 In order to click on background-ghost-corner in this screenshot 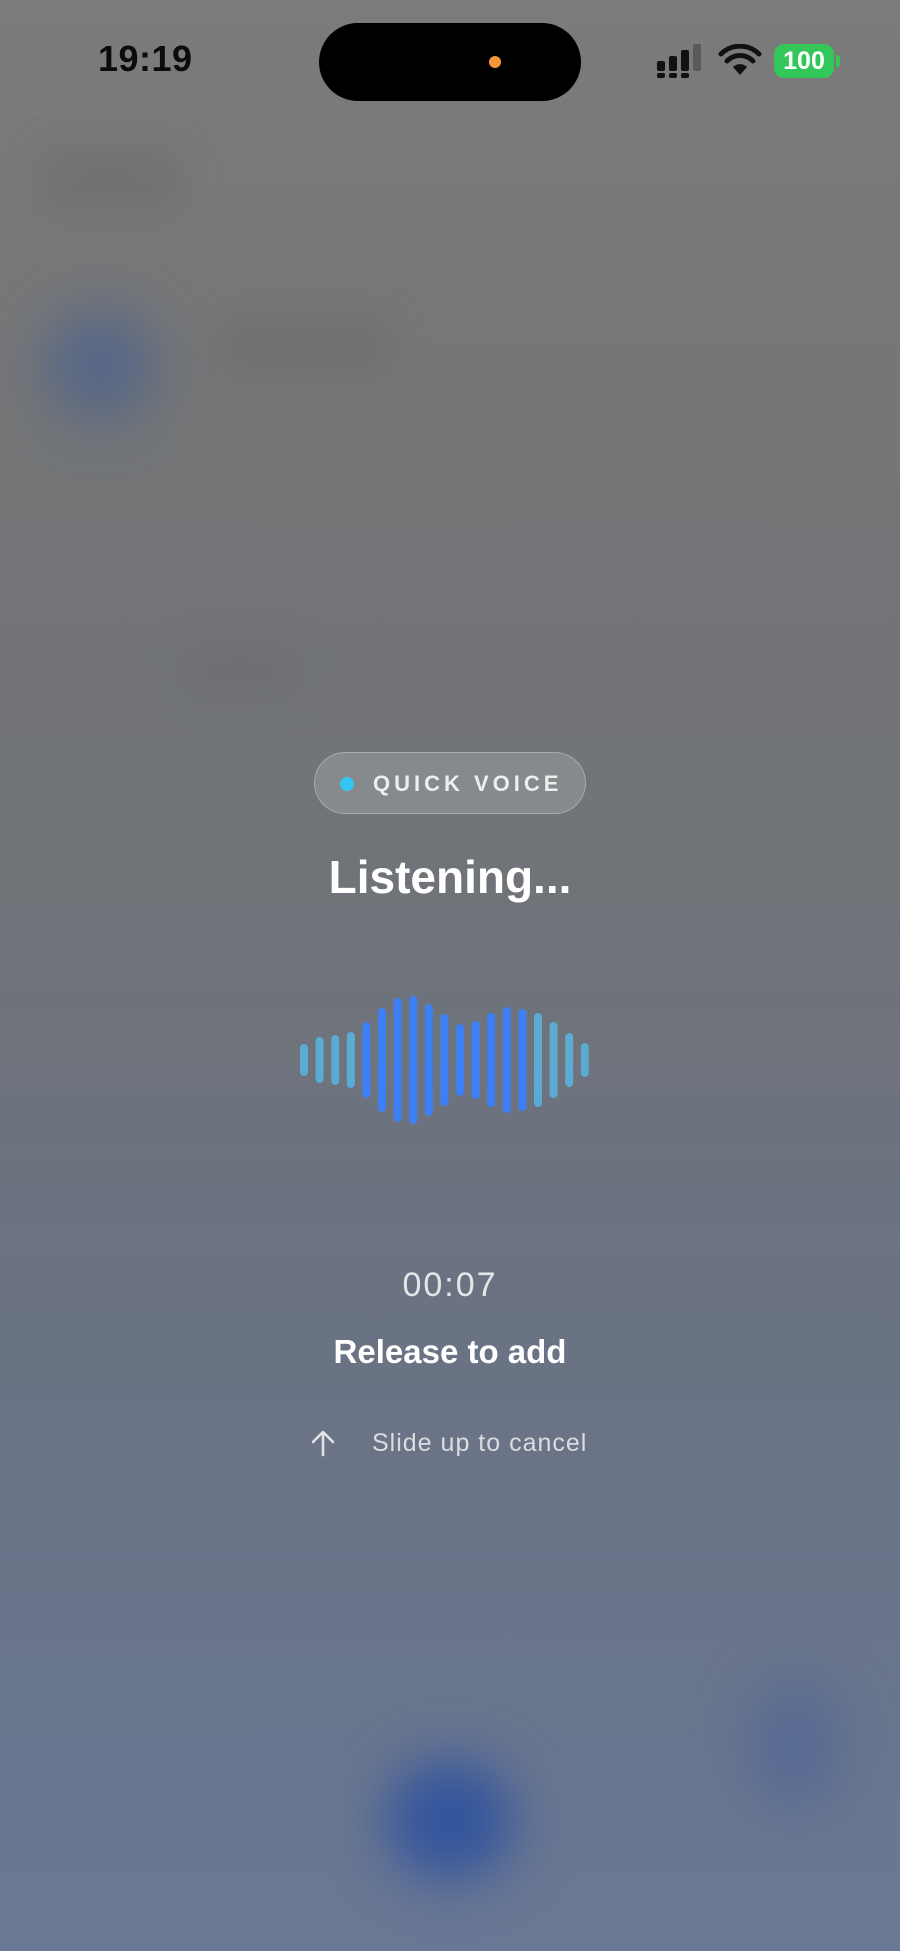, I will do `click(795, 1745)`.